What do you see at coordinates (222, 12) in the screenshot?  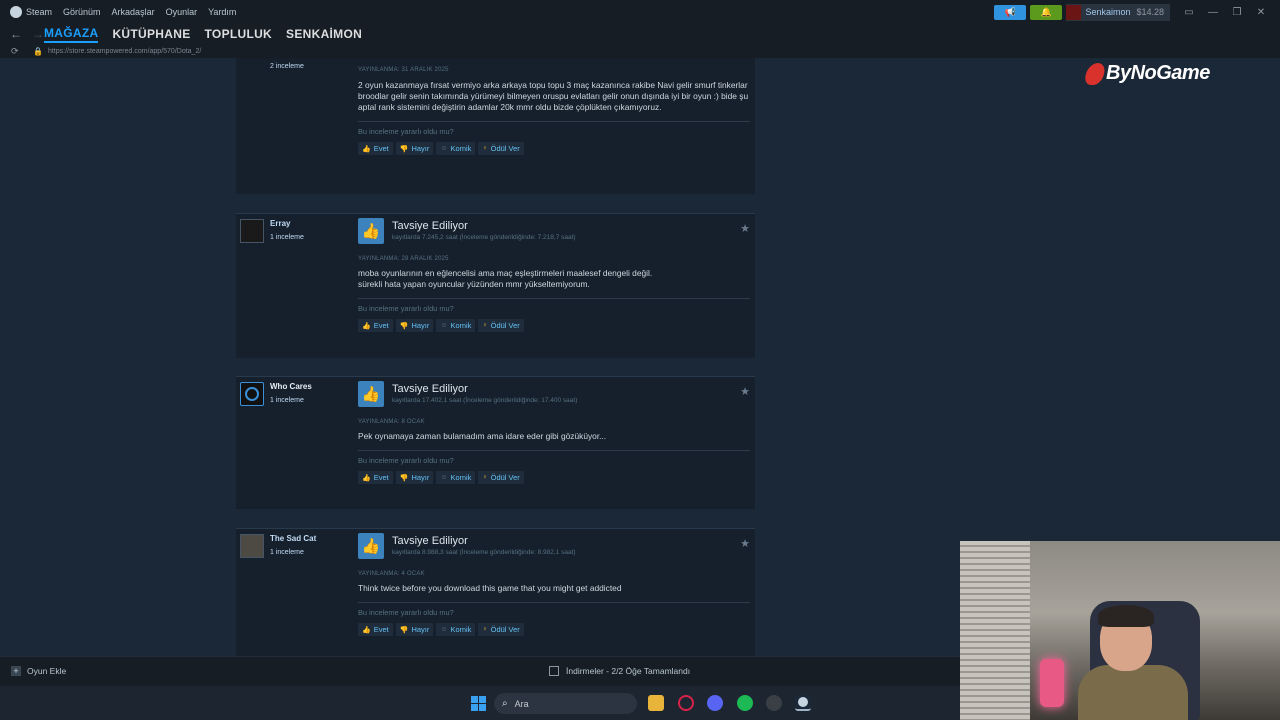 I see `menu-item-help: Yardım` at bounding box center [222, 12].